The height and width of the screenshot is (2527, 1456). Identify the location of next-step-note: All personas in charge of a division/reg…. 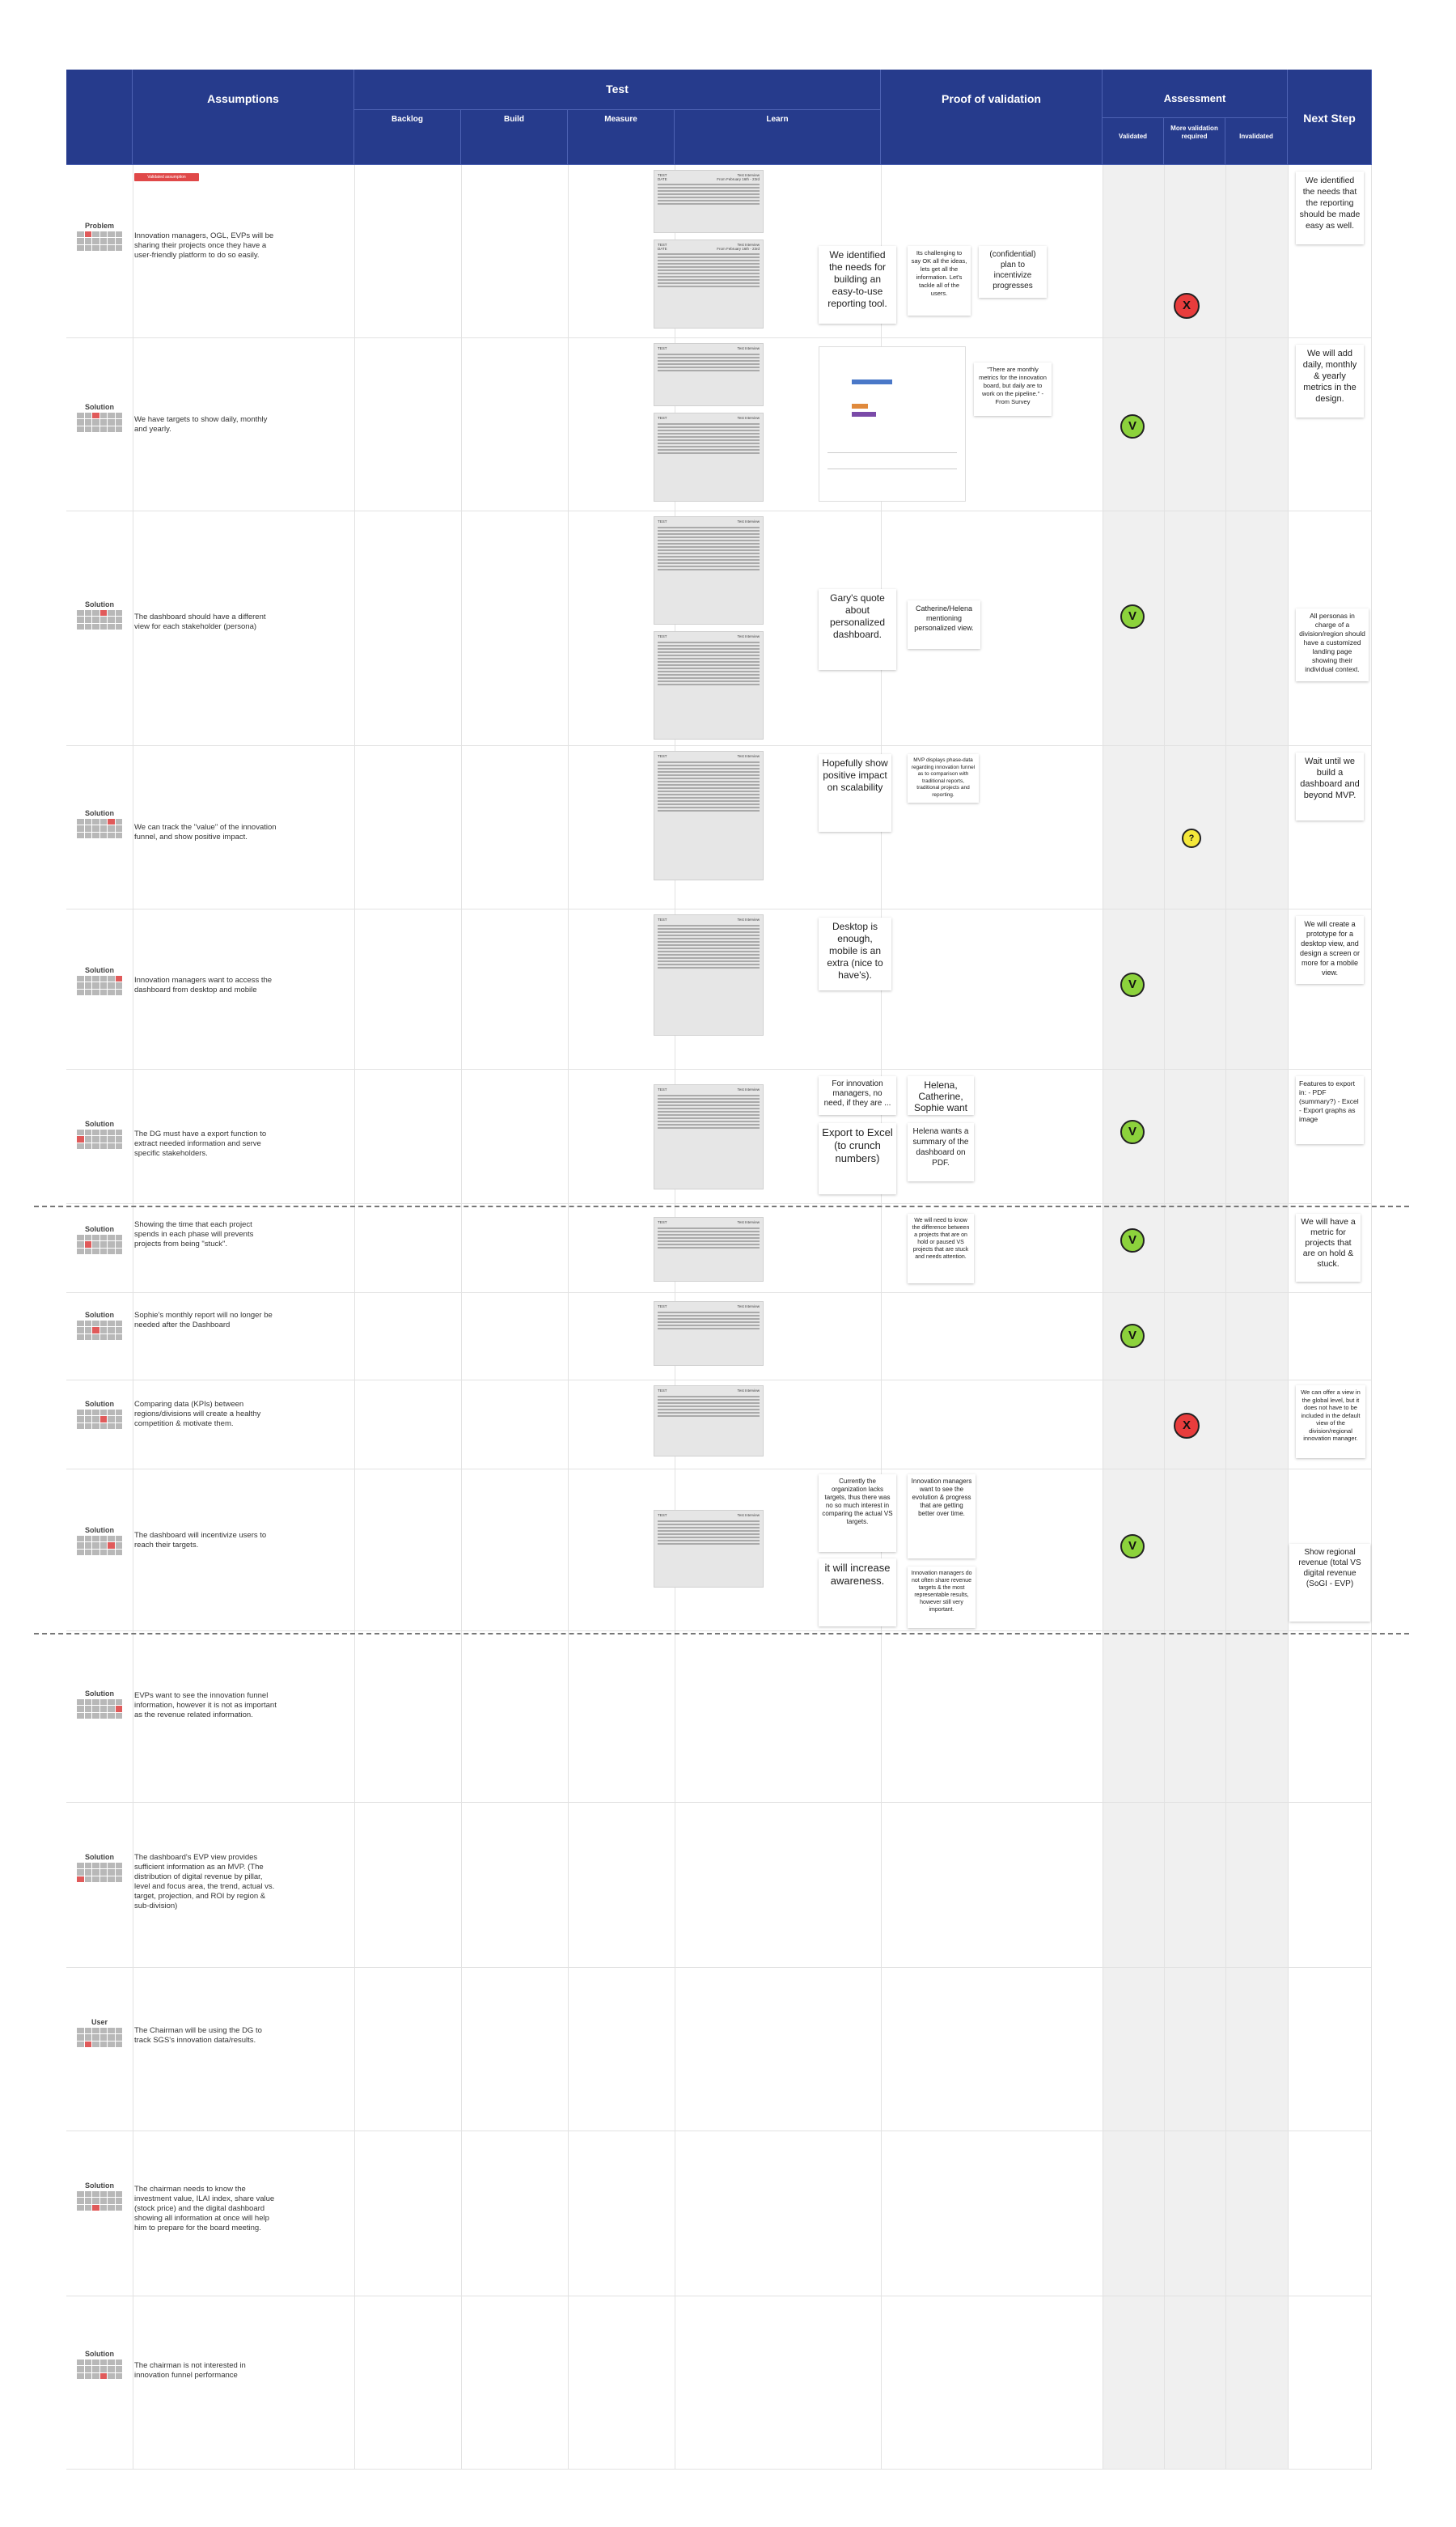
(1332, 644).